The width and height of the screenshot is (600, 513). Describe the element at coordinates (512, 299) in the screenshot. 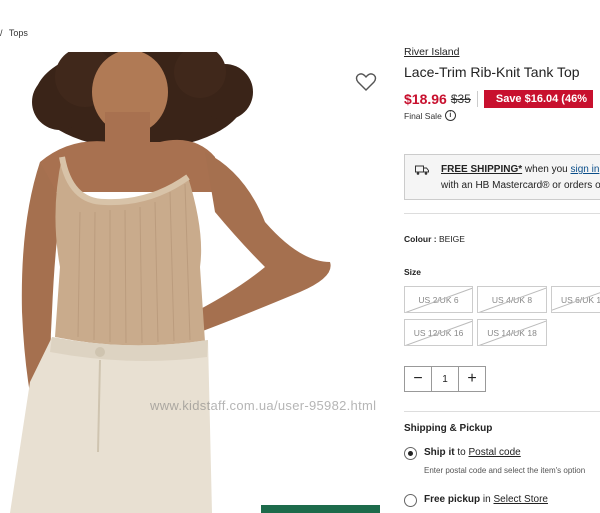

I see `size-option-us4: US 4/UK 8` at that location.